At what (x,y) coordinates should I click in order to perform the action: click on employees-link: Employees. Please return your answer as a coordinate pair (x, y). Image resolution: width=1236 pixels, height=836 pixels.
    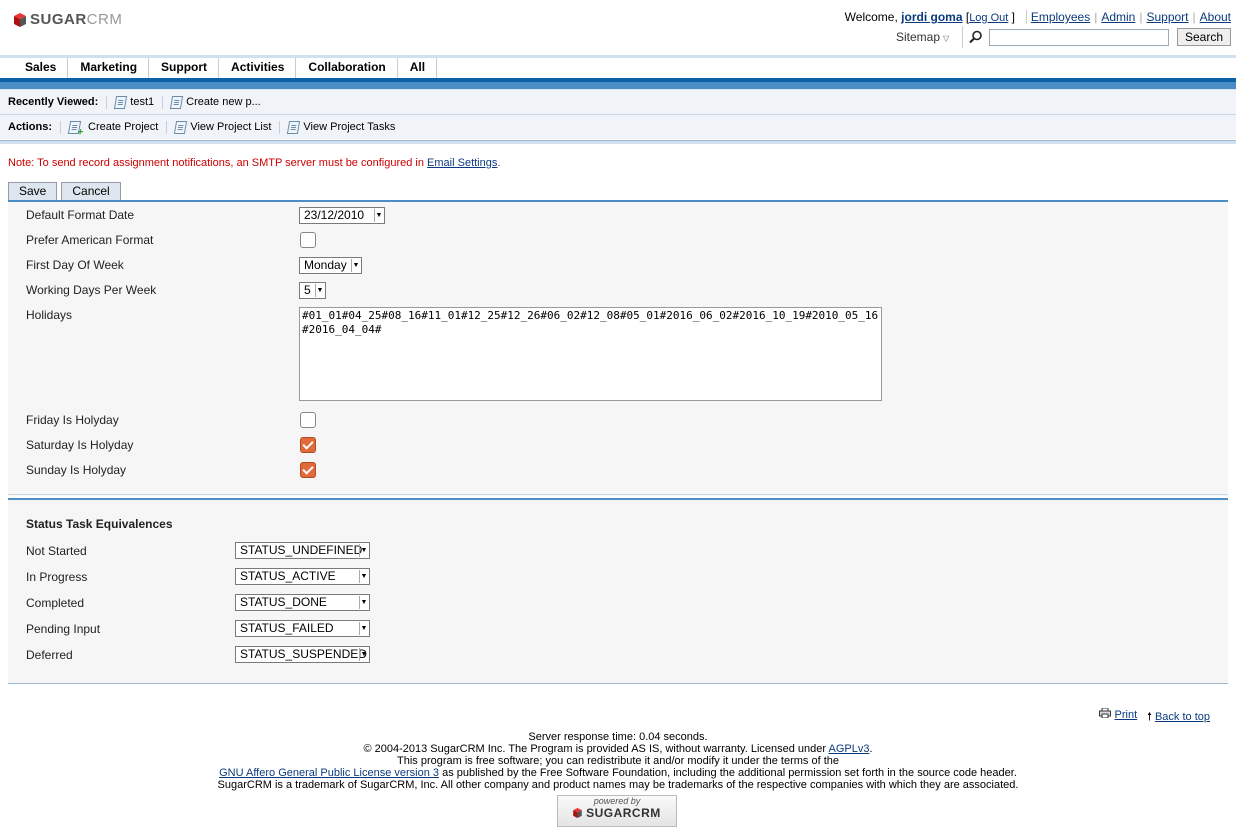
    Looking at the image, I should click on (1060, 17).